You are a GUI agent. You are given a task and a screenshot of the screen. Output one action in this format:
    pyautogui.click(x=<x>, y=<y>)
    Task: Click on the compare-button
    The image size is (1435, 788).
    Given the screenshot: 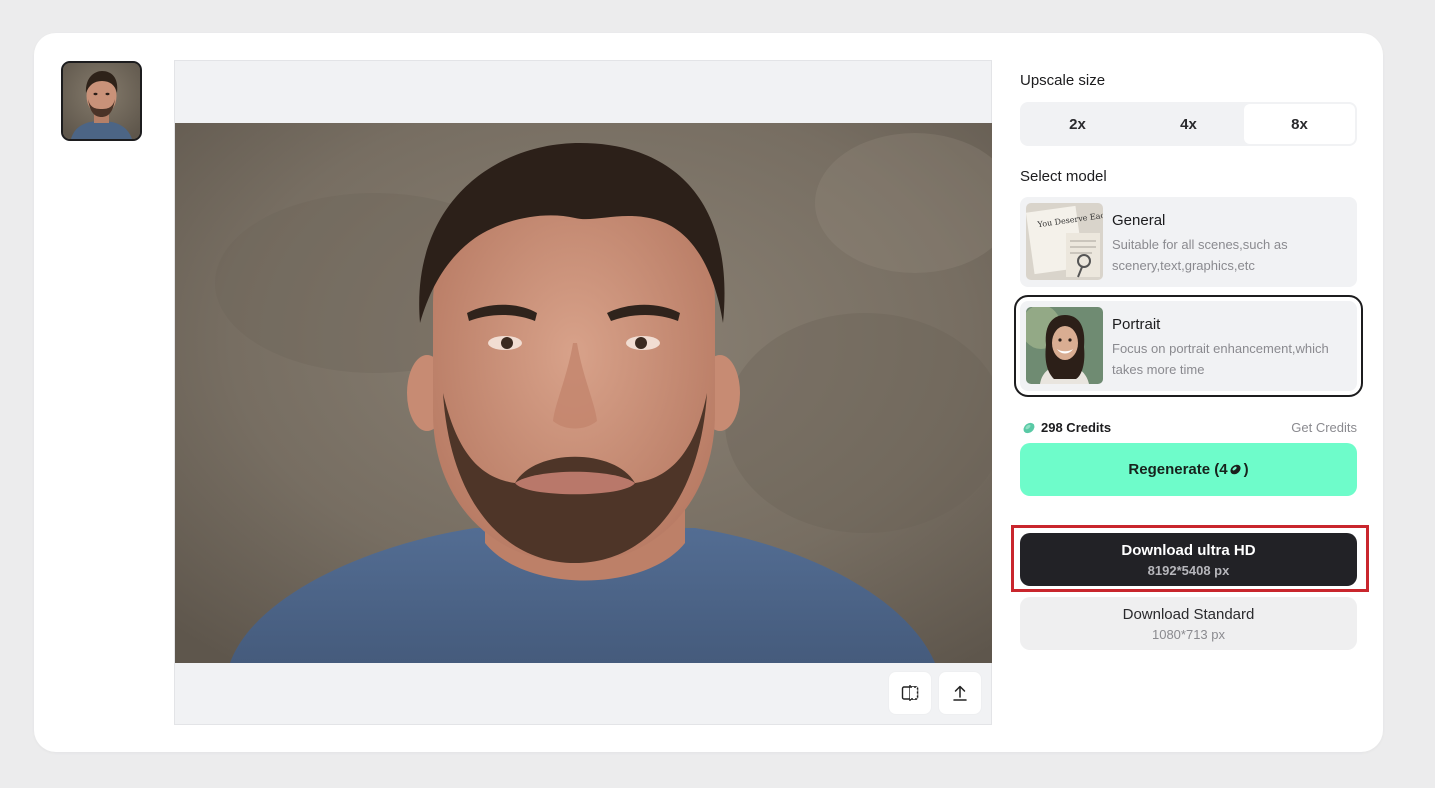 What is the action you would take?
    pyautogui.click(x=910, y=693)
    